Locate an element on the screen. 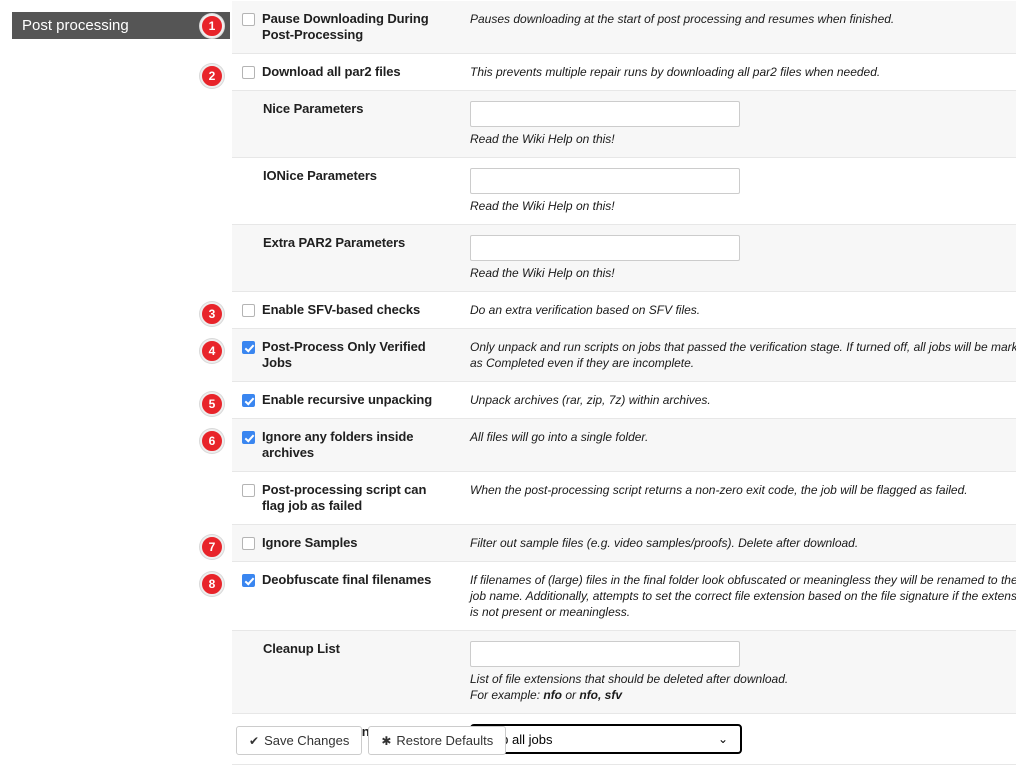  settings-row-label-cell: Pause Downloading During Post-Processing is located at coordinates (346, 27).